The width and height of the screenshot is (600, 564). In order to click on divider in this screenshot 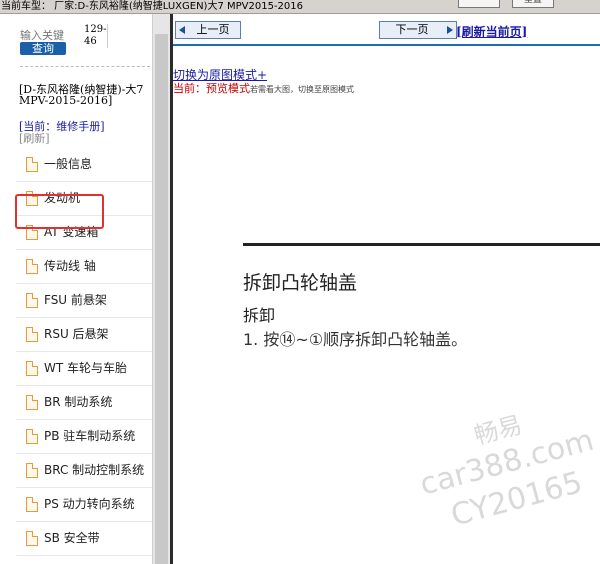, I will do `click(85, 66)`.